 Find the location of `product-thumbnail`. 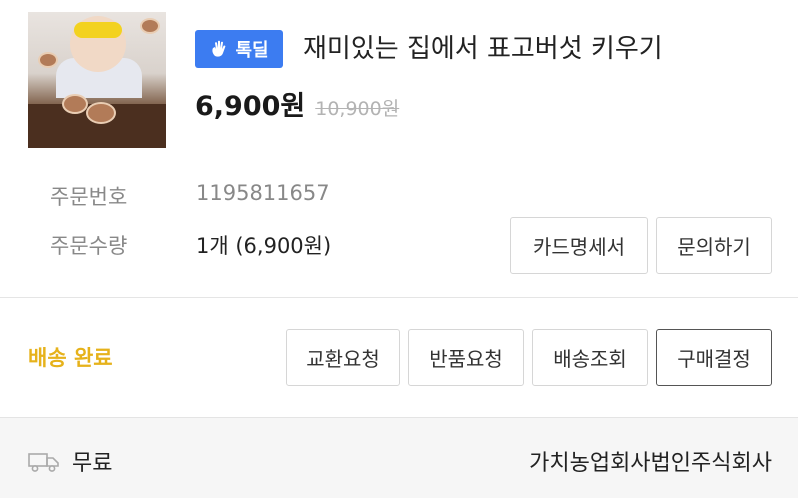

product-thumbnail is located at coordinates (97, 80).